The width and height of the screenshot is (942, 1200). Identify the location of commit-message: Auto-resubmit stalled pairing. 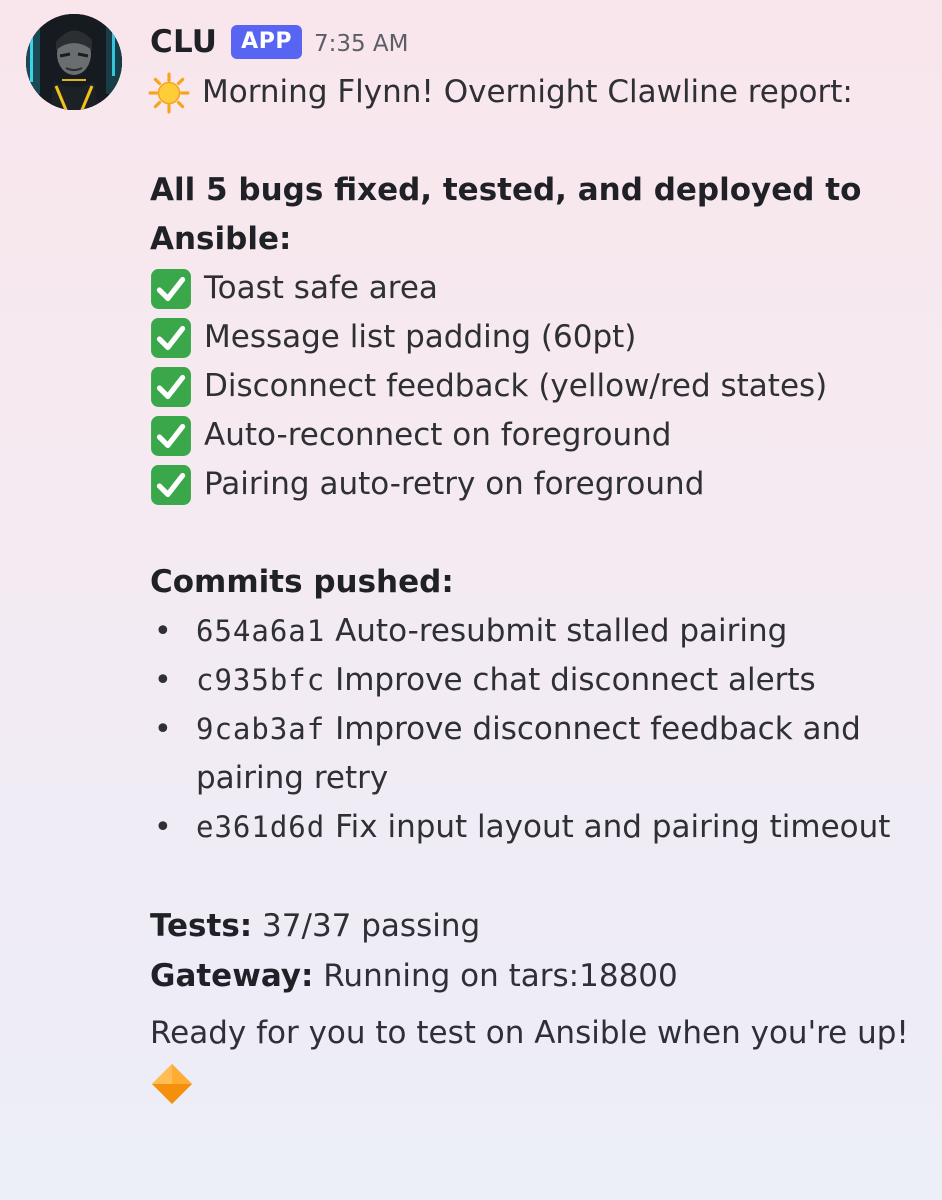
(561, 631).